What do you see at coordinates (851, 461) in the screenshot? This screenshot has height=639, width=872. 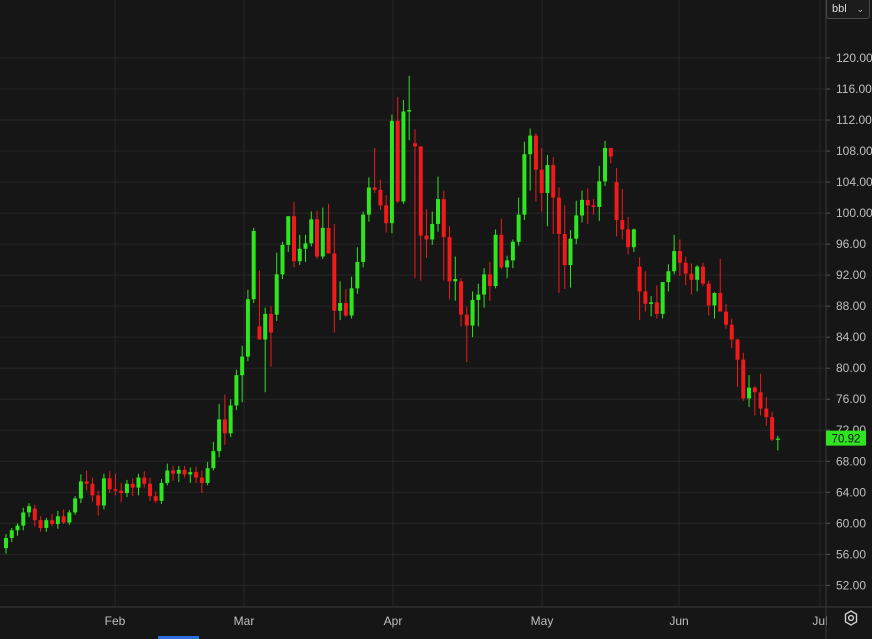 I see `y-tick-label: 68.00` at bounding box center [851, 461].